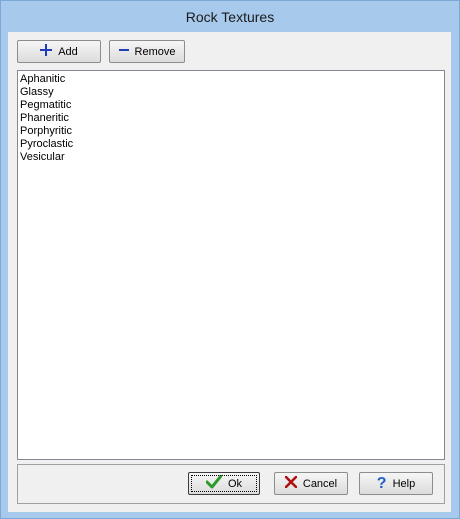 Image resolution: width=460 pixels, height=519 pixels. I want to click on add-button: Add, so click(59, 51).